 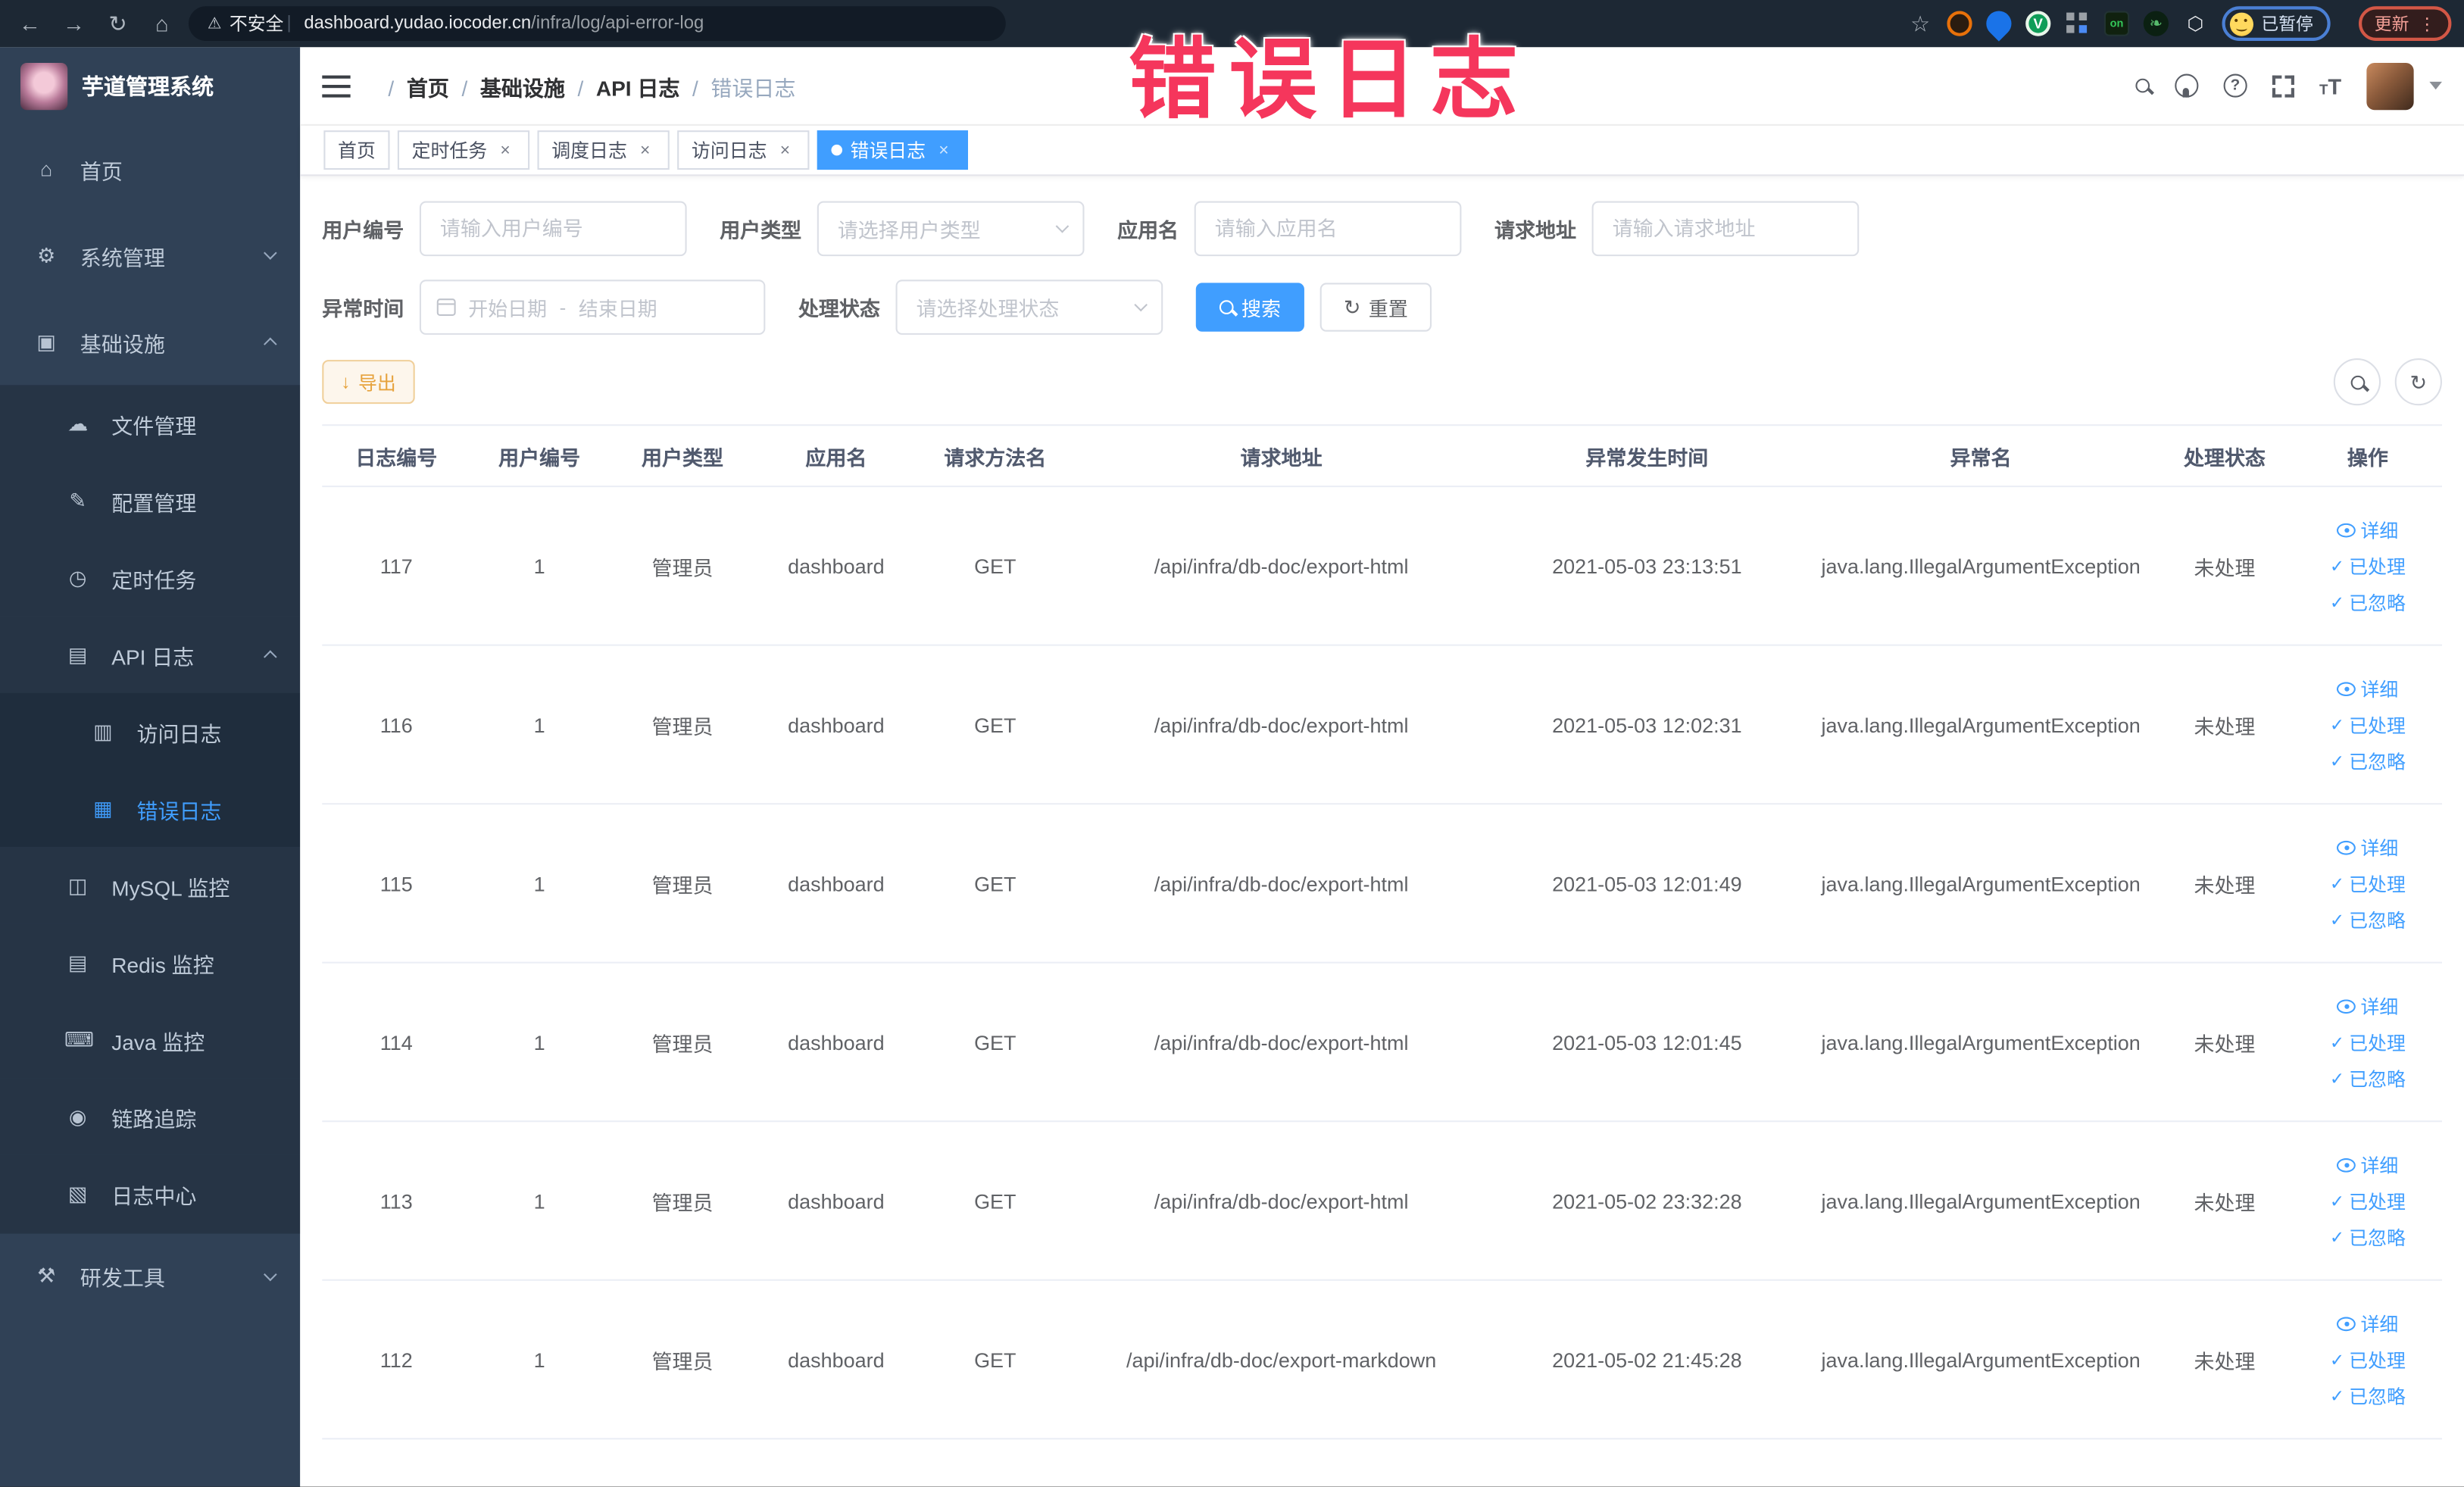 What do you see at coordinates (2187, 85) in the screenshot?
I see `github-icon` at bounding box center [2187, 85].